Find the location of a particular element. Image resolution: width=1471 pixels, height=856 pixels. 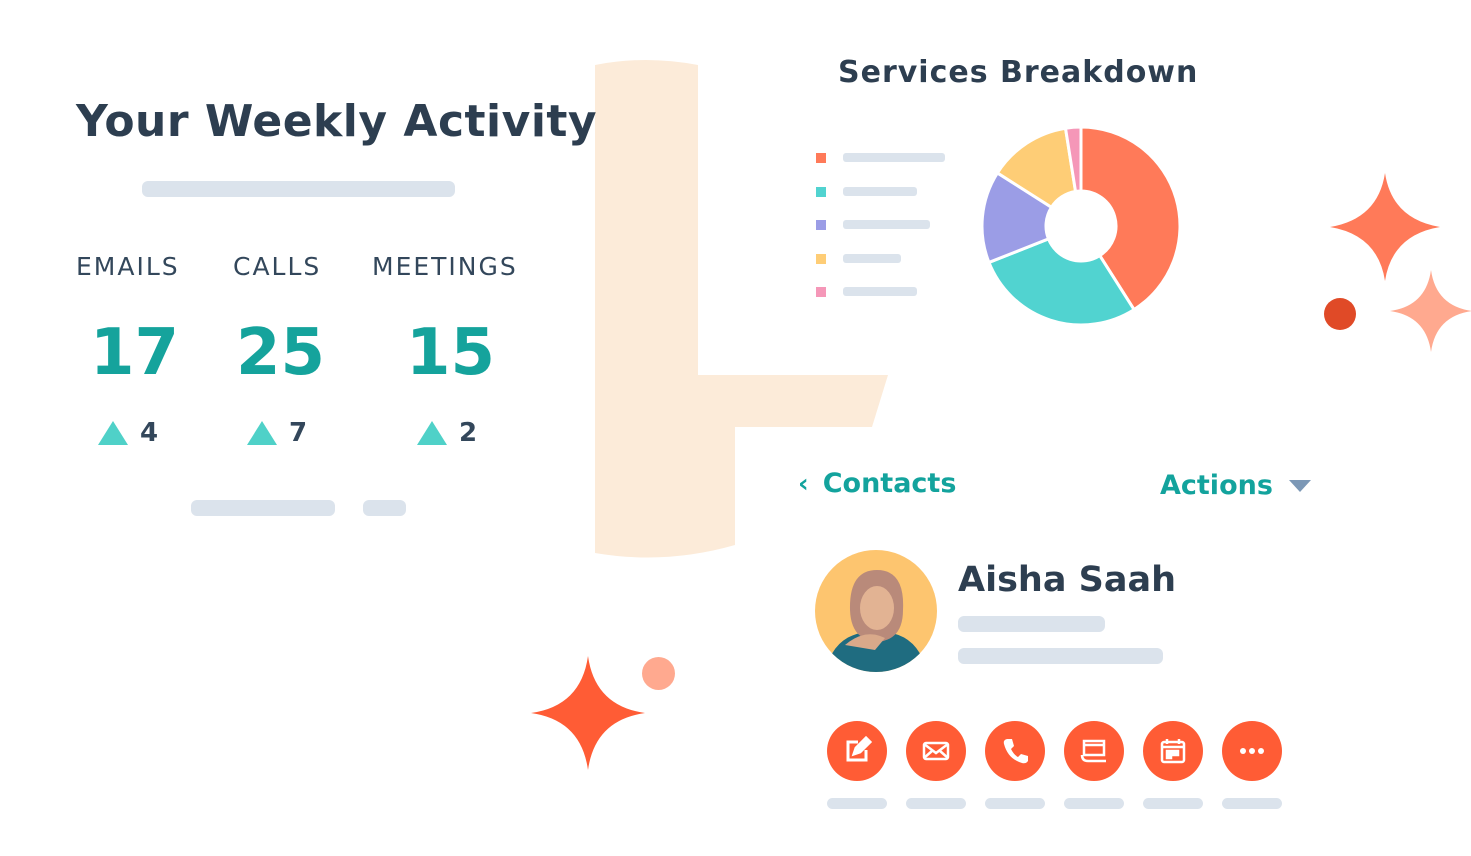

stat-label-meetings: MEETINGS is located at coordinates (445, 266).